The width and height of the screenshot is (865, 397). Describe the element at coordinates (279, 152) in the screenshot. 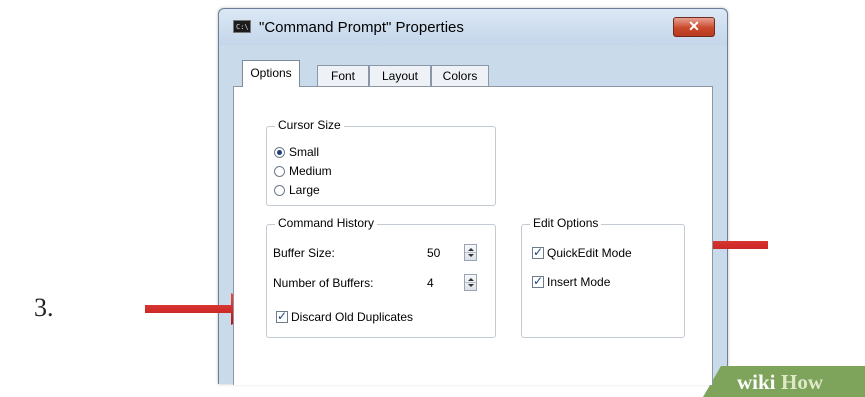

I see `radio-button-checked` at that location.